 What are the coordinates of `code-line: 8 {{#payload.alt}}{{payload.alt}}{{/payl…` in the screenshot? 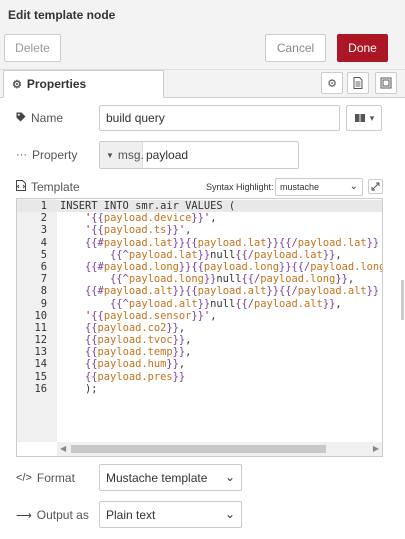 It's located at (199, 291).